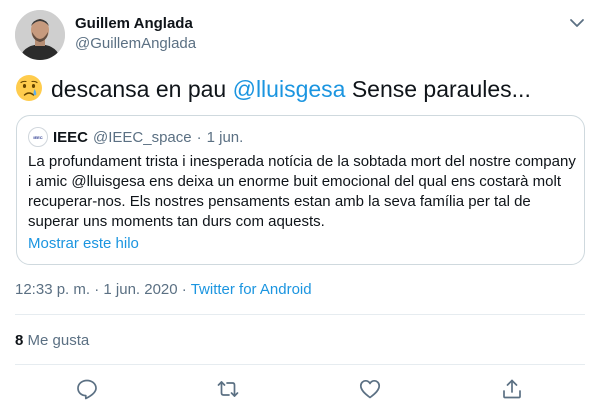  I want to click on tweet-source-link: Twitter for Android, so click(251, 289).